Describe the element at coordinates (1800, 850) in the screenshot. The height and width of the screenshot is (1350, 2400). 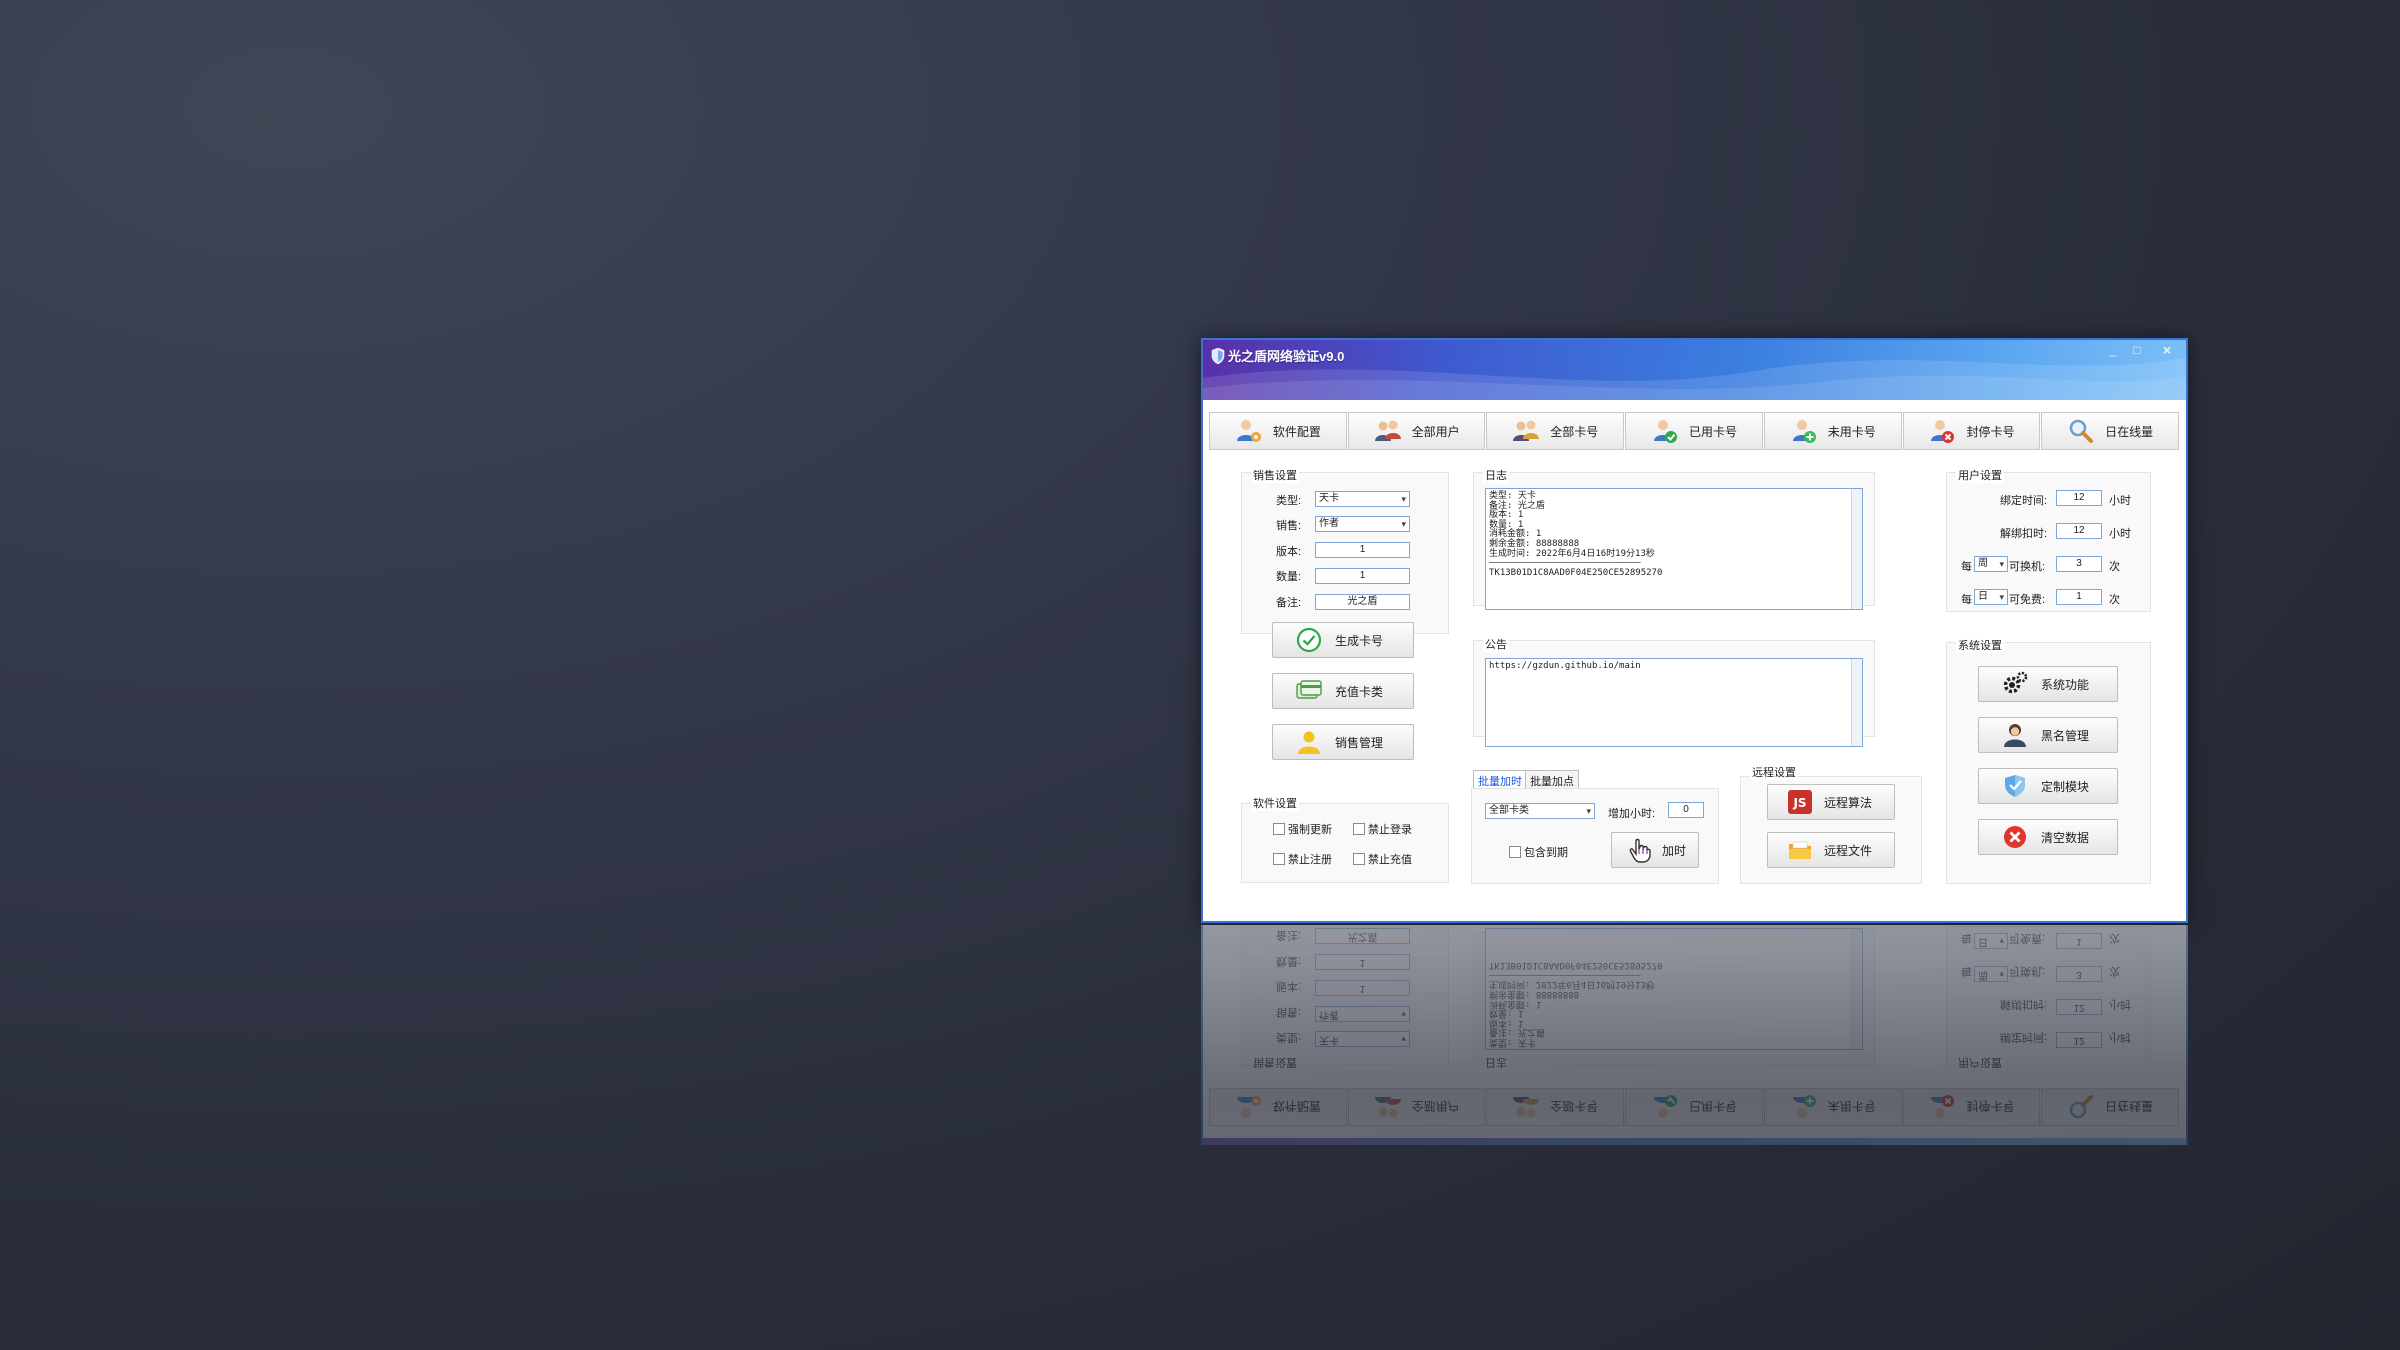
I see `folder-icon` at that location.